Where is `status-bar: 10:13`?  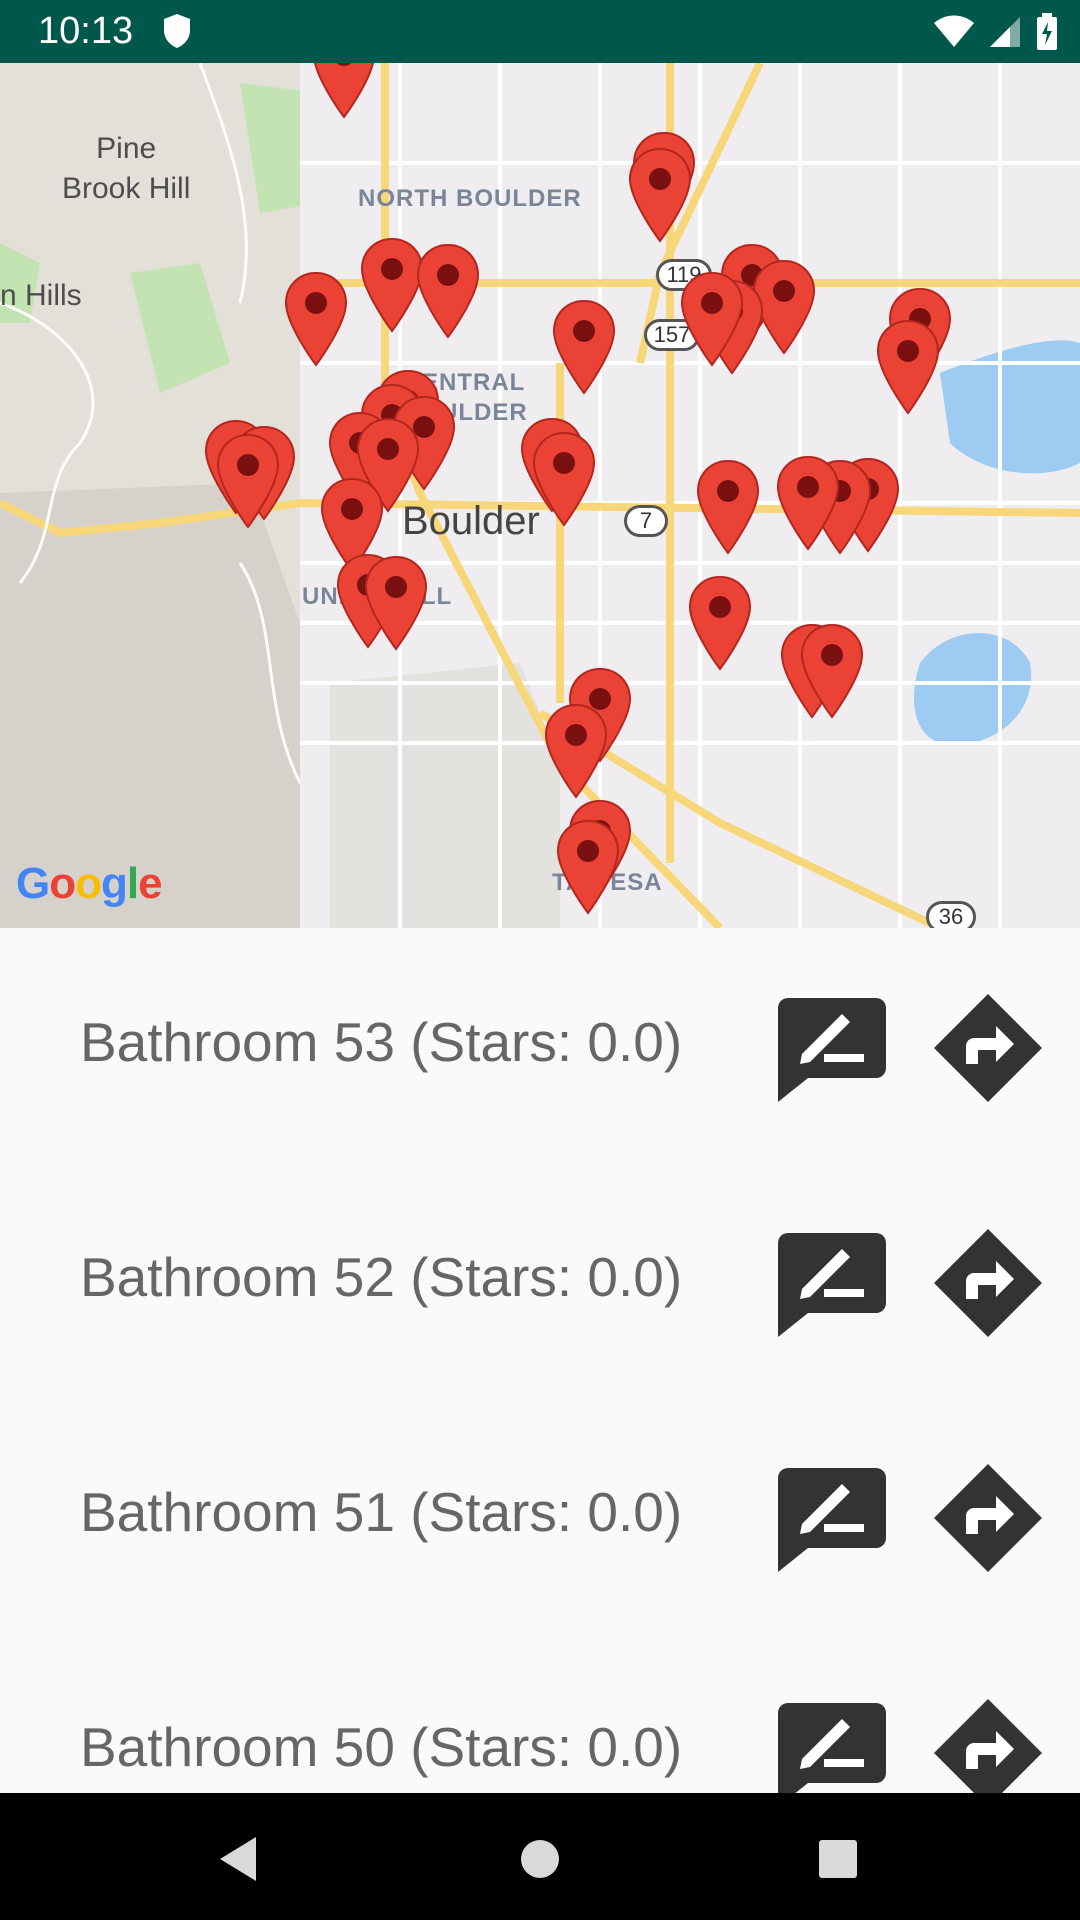
status-bar: 10:13 is located at coordinates (540, 31).